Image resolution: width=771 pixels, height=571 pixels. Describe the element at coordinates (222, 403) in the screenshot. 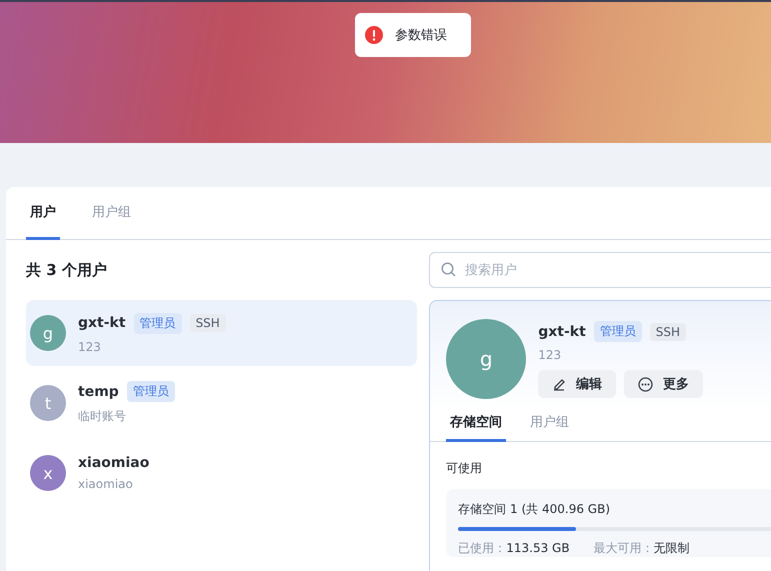

I see `user-item: t temp 管理员 临时账号` at that location.